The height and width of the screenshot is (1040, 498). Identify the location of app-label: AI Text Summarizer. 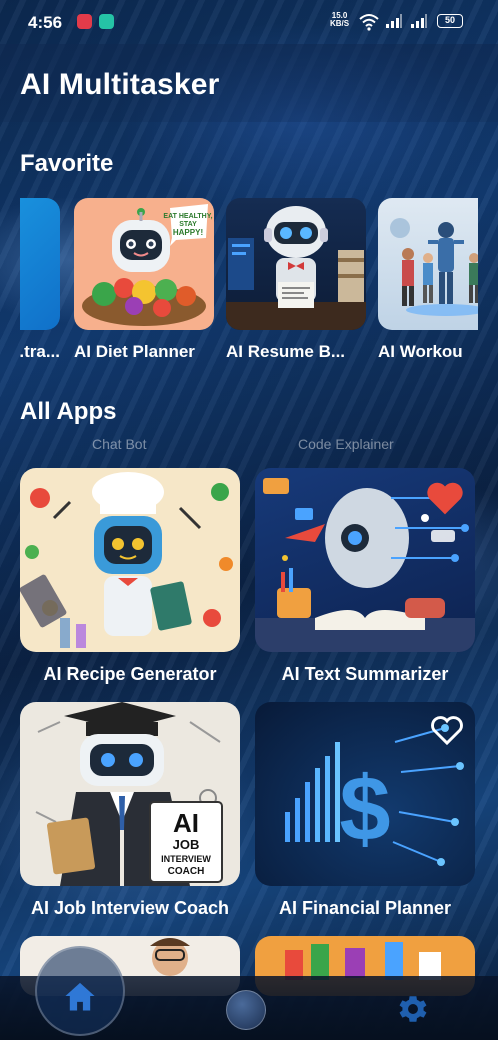
(365, 674).